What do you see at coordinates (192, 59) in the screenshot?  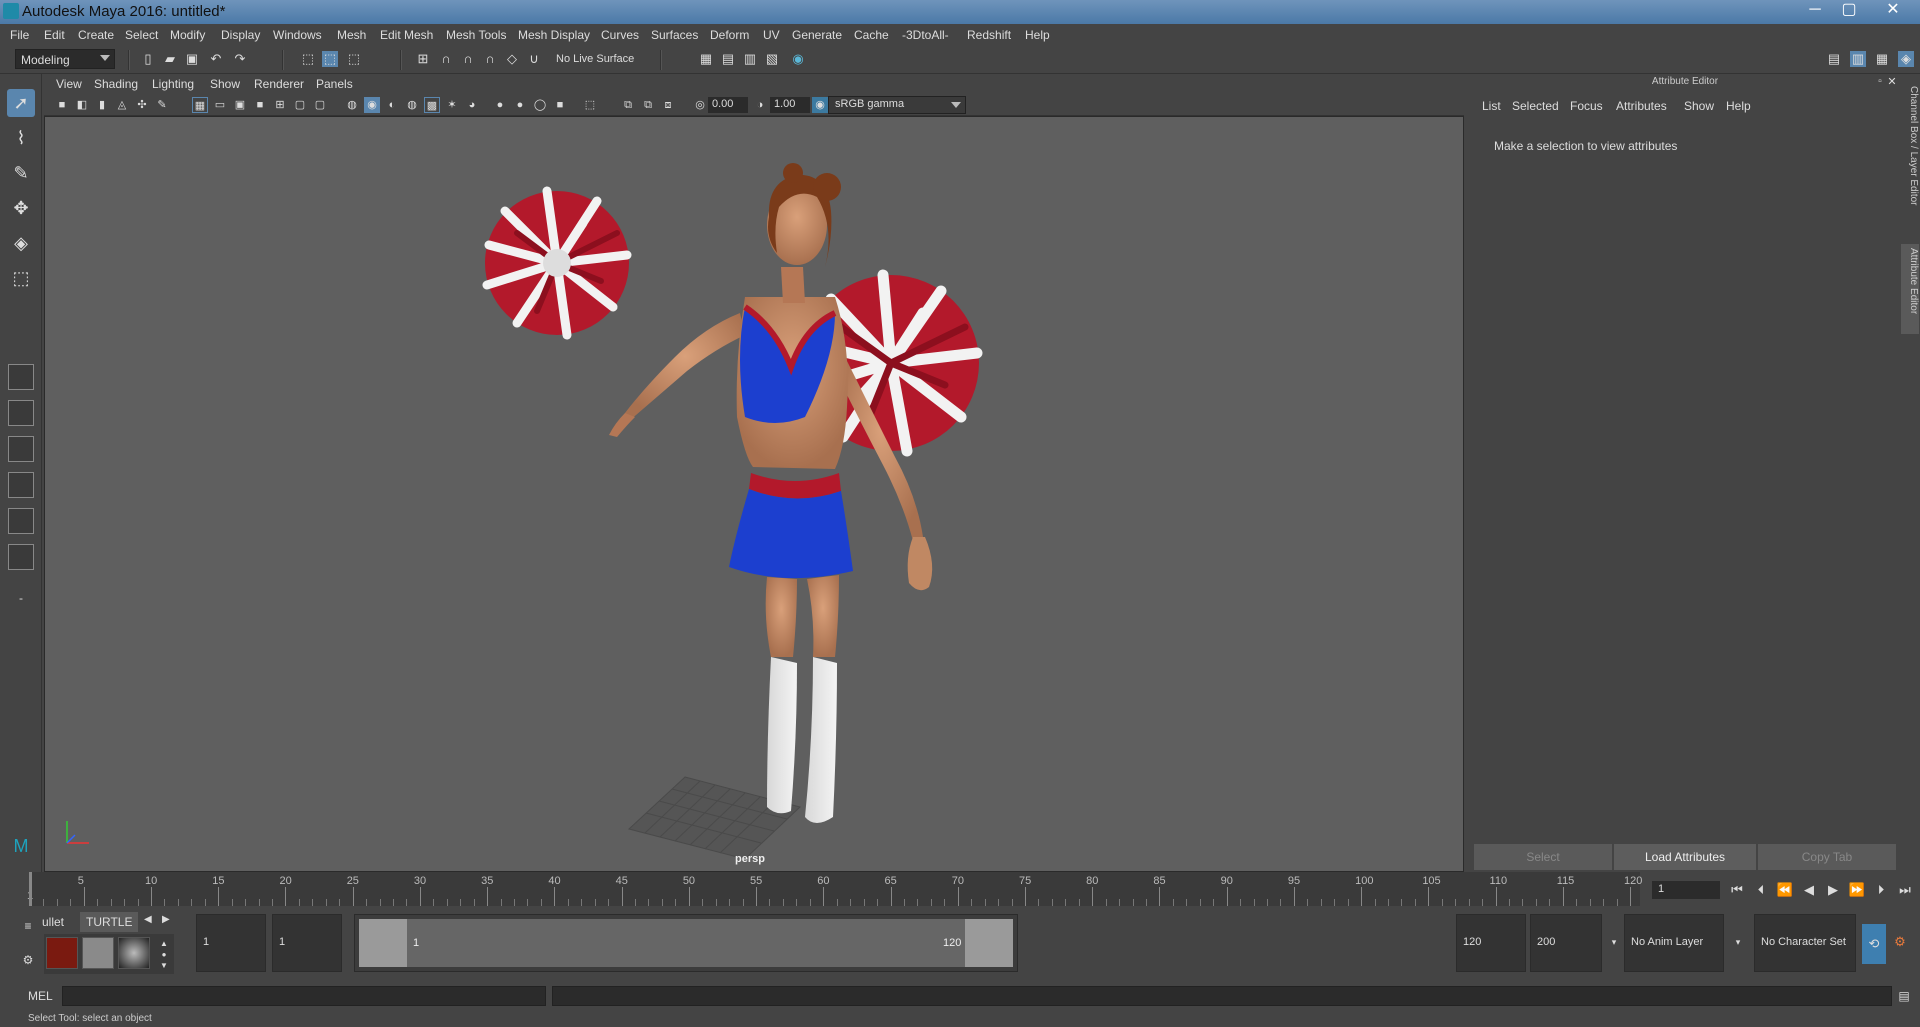 I see `save-scene-icon: ▣` at bounding box center [192, 59].